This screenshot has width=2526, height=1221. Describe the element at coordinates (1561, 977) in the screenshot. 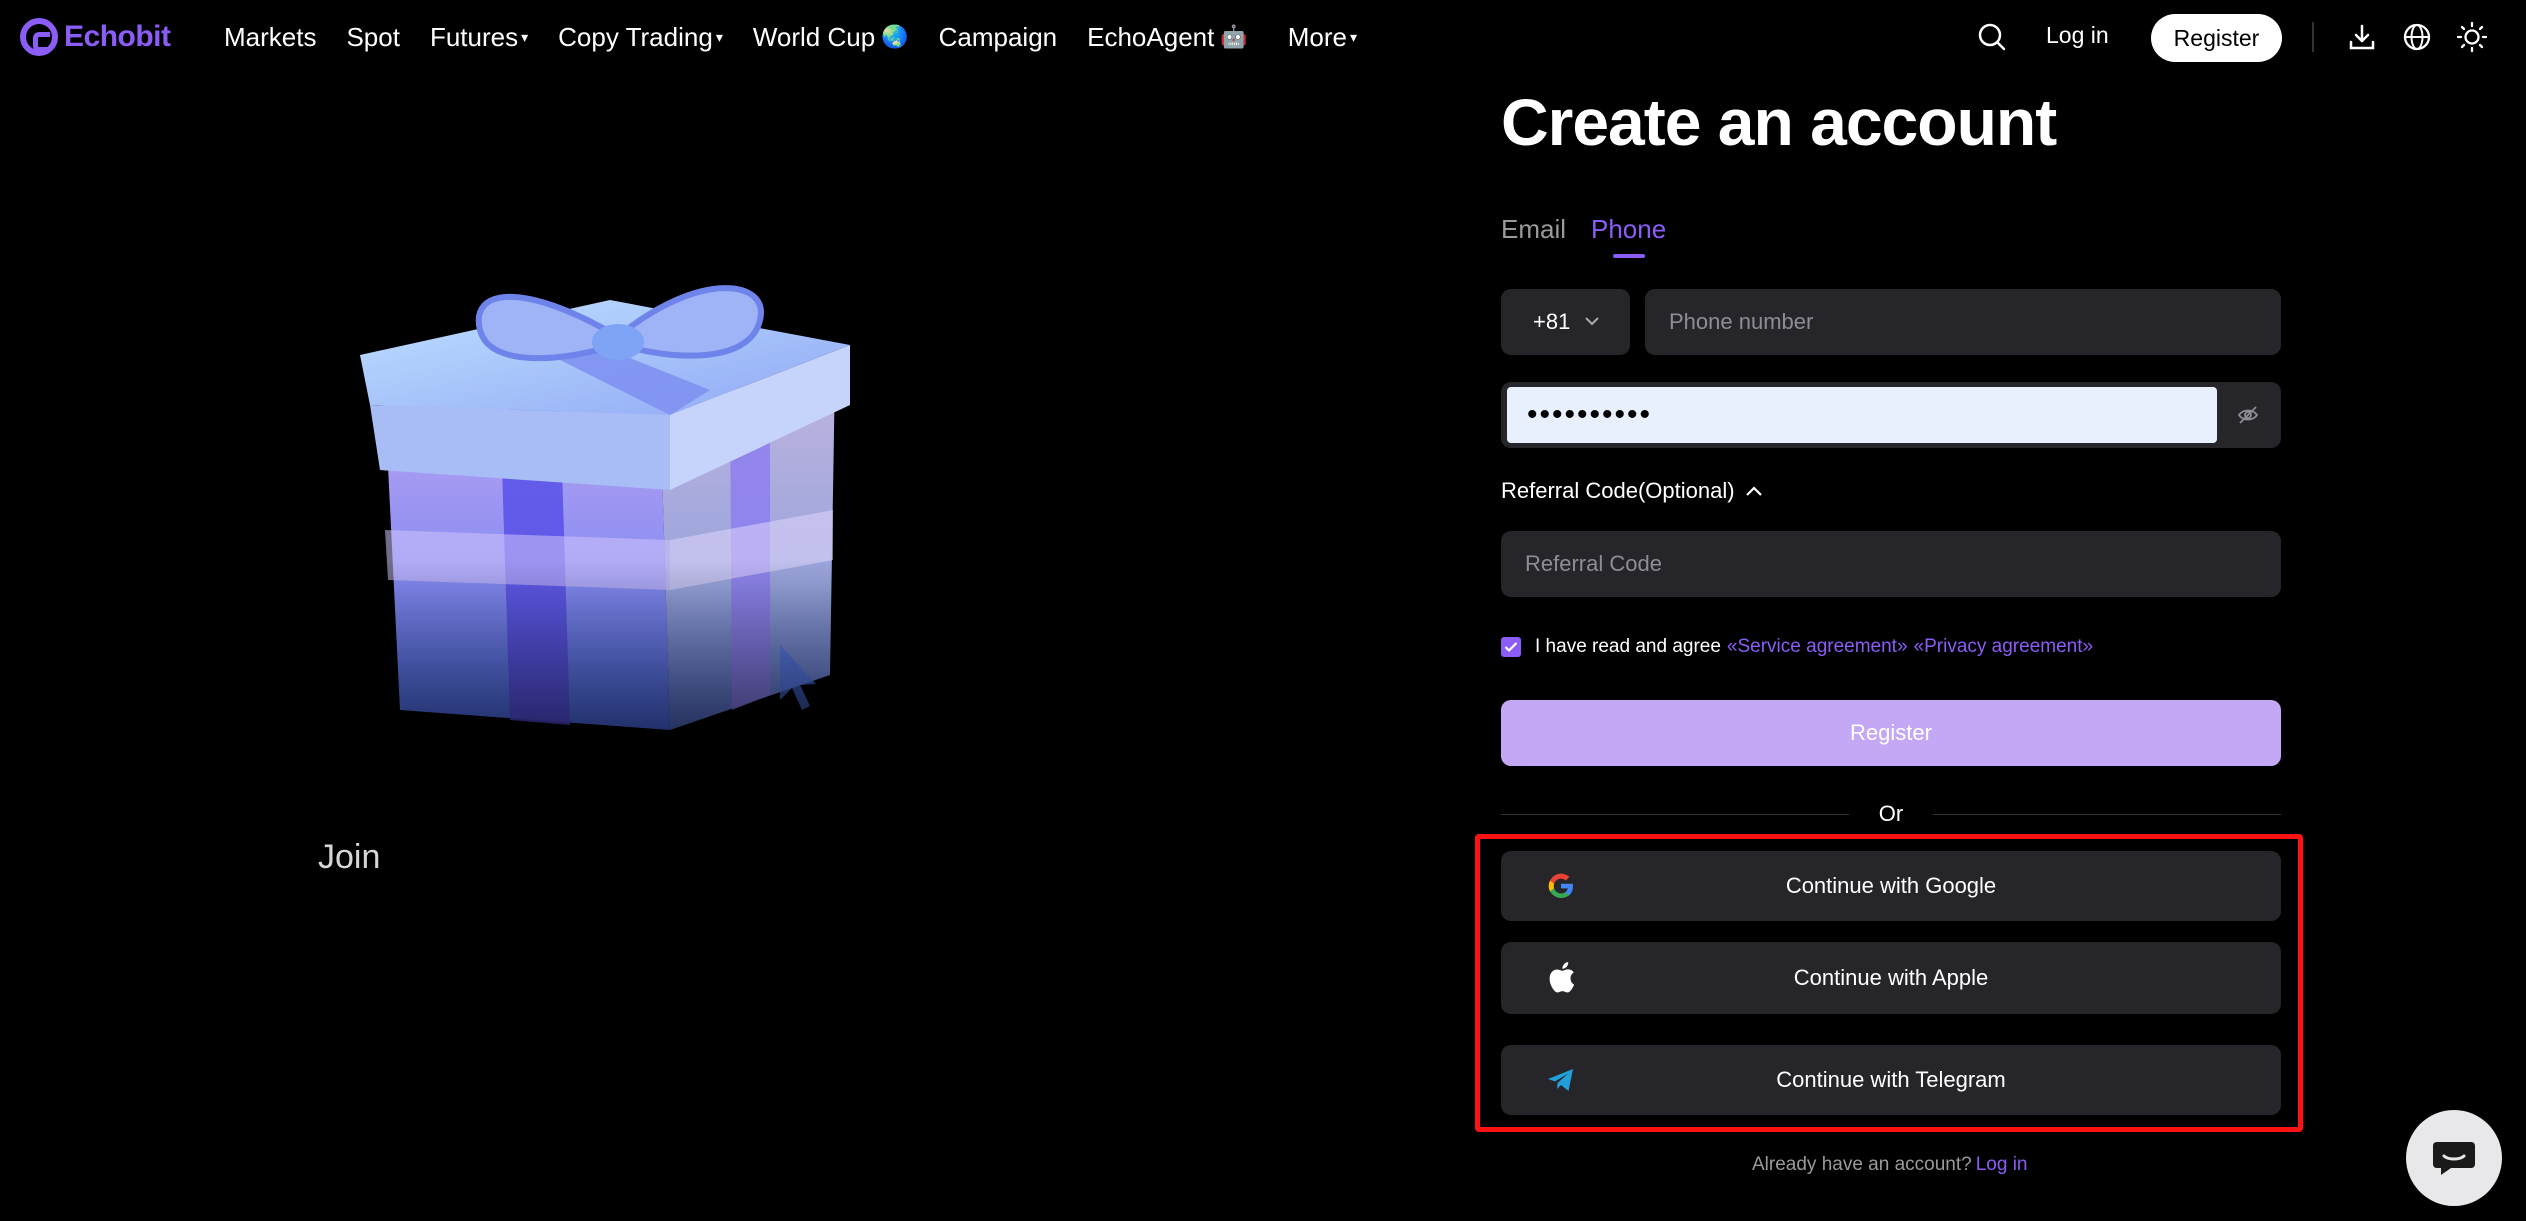

I see `apple-icon` at that location.